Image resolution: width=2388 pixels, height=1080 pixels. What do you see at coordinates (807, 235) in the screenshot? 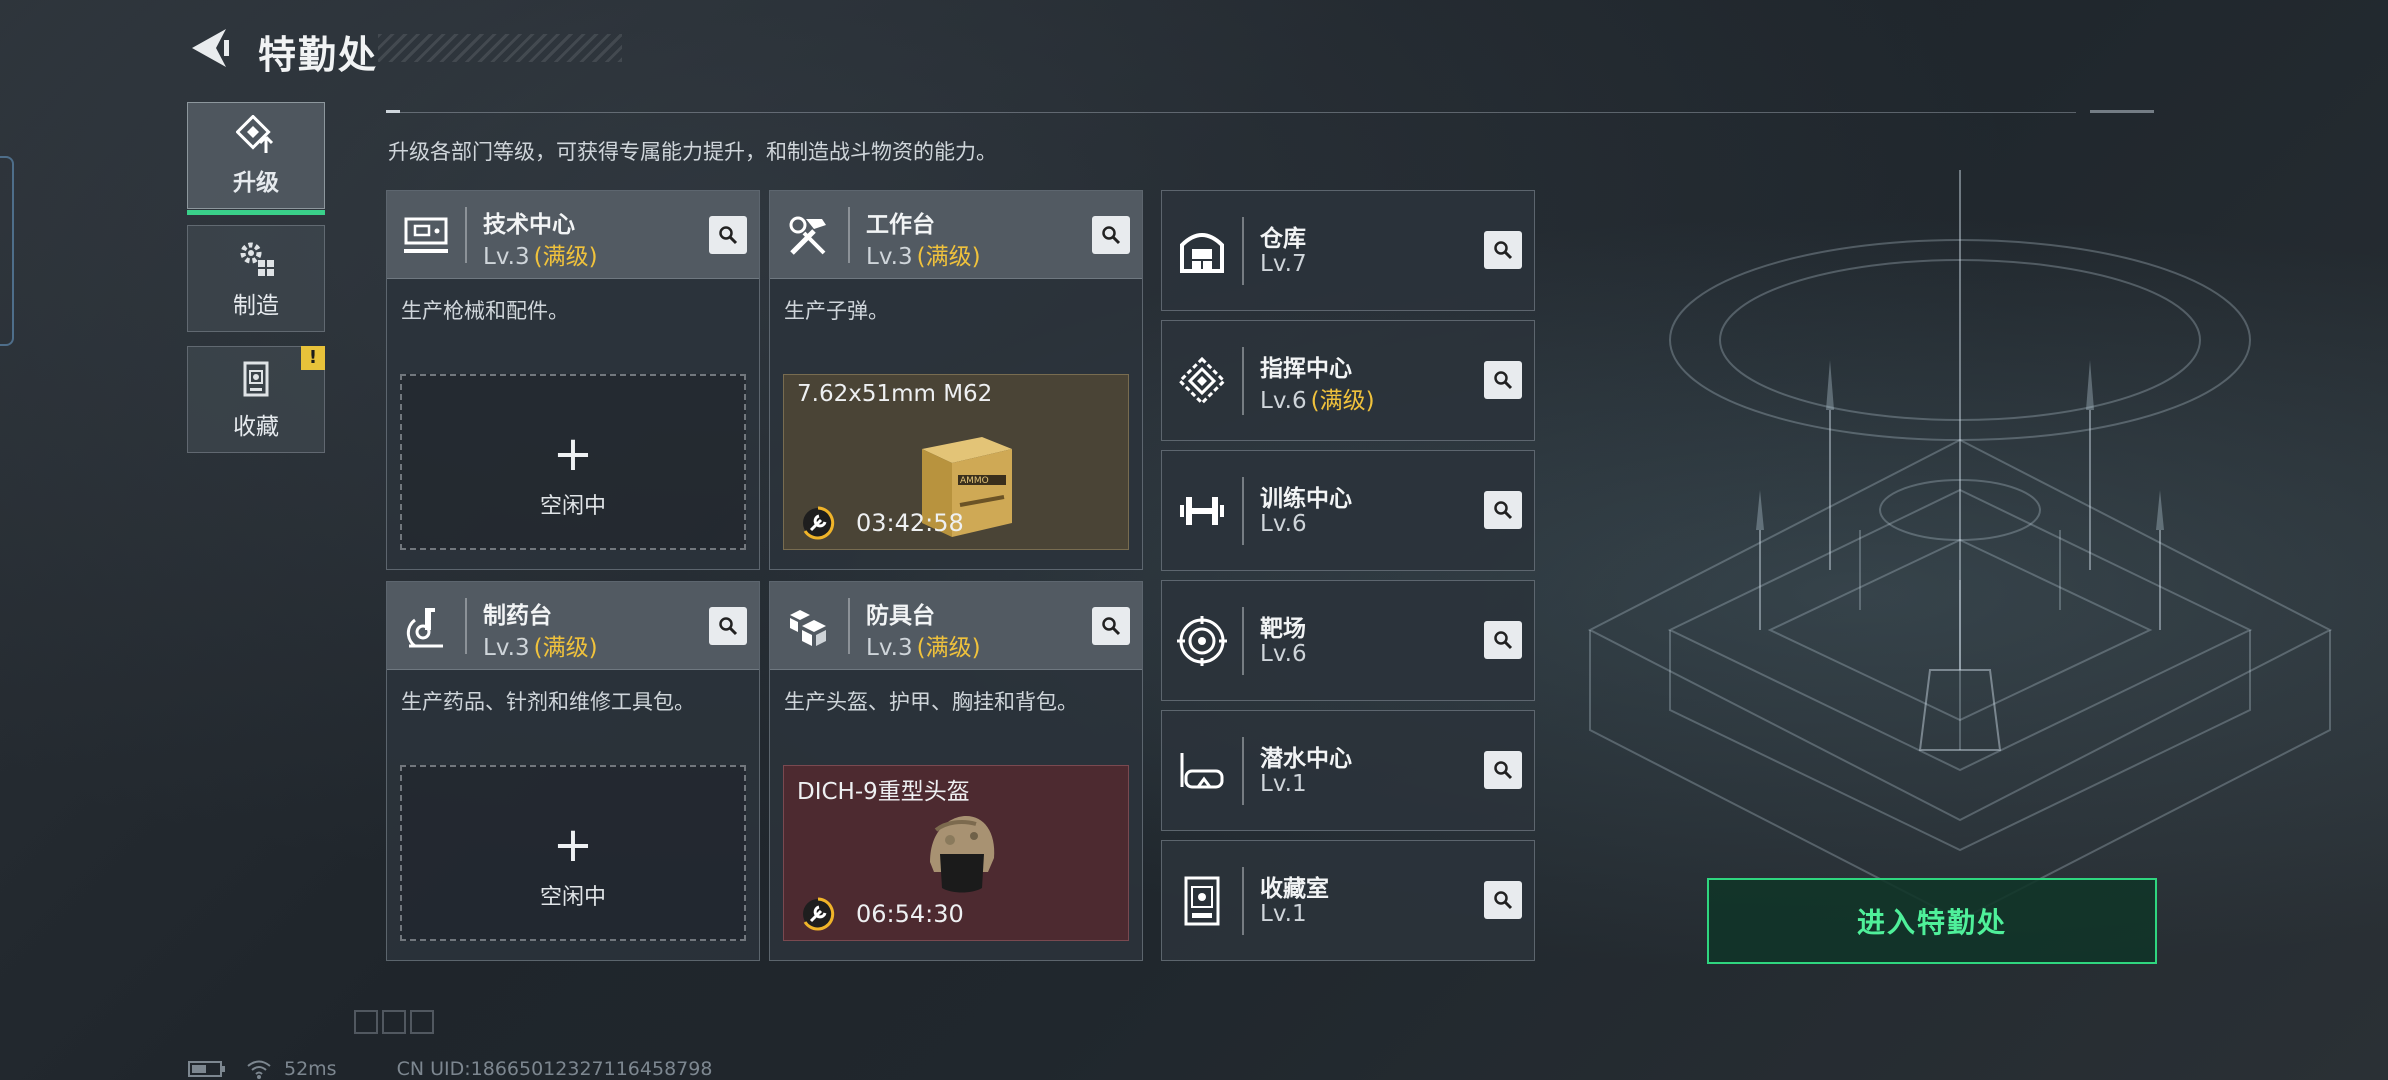
I see `workbench-icon` at bounding box center [807, 235].